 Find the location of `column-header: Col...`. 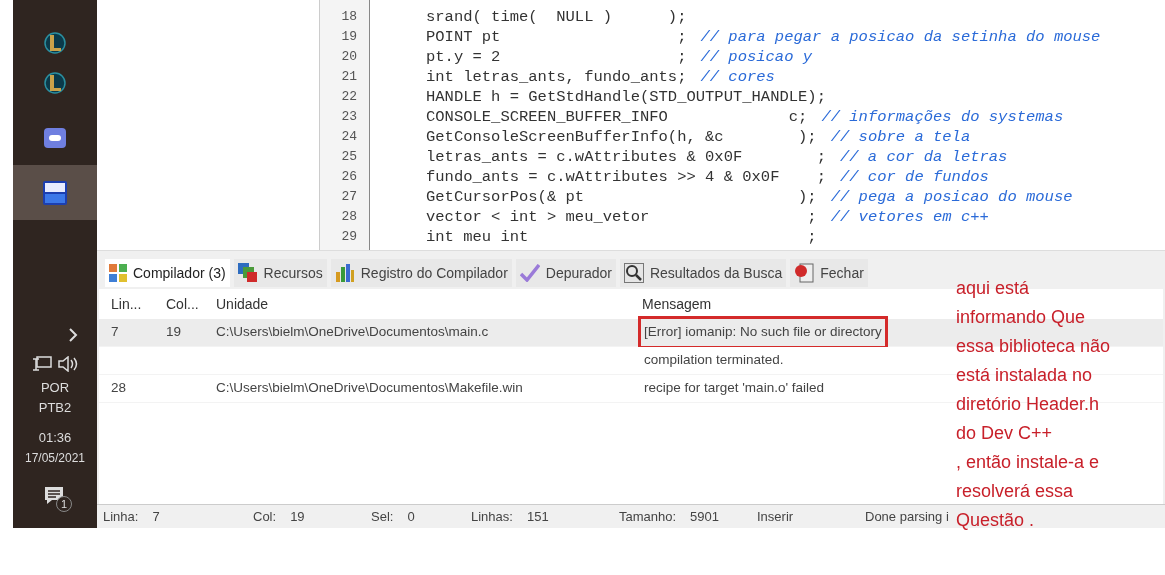

column-header: Col... is located at coordinates (179, 304).